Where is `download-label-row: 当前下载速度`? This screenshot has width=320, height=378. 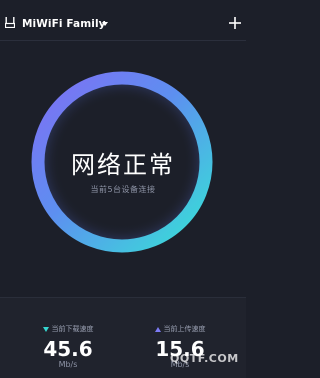
download-label-row: 当前下载速度 is located at coordinates (68, 329).